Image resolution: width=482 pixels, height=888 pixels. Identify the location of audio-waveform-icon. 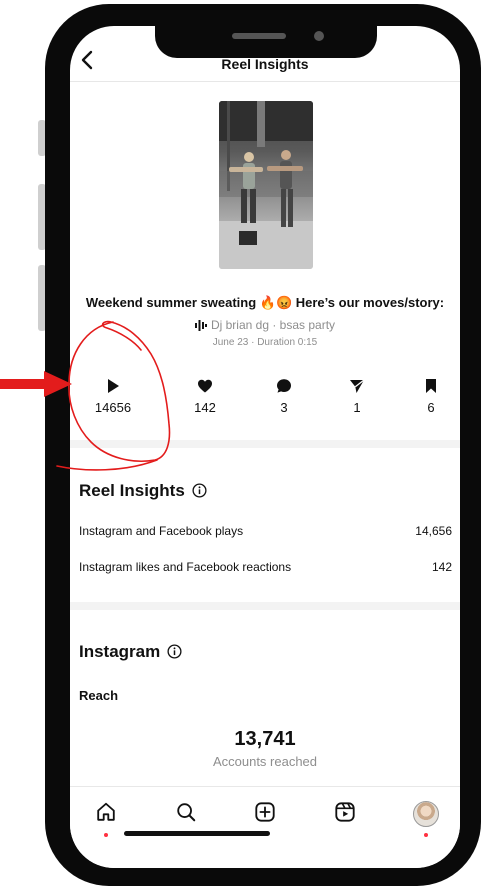
(200, 325).